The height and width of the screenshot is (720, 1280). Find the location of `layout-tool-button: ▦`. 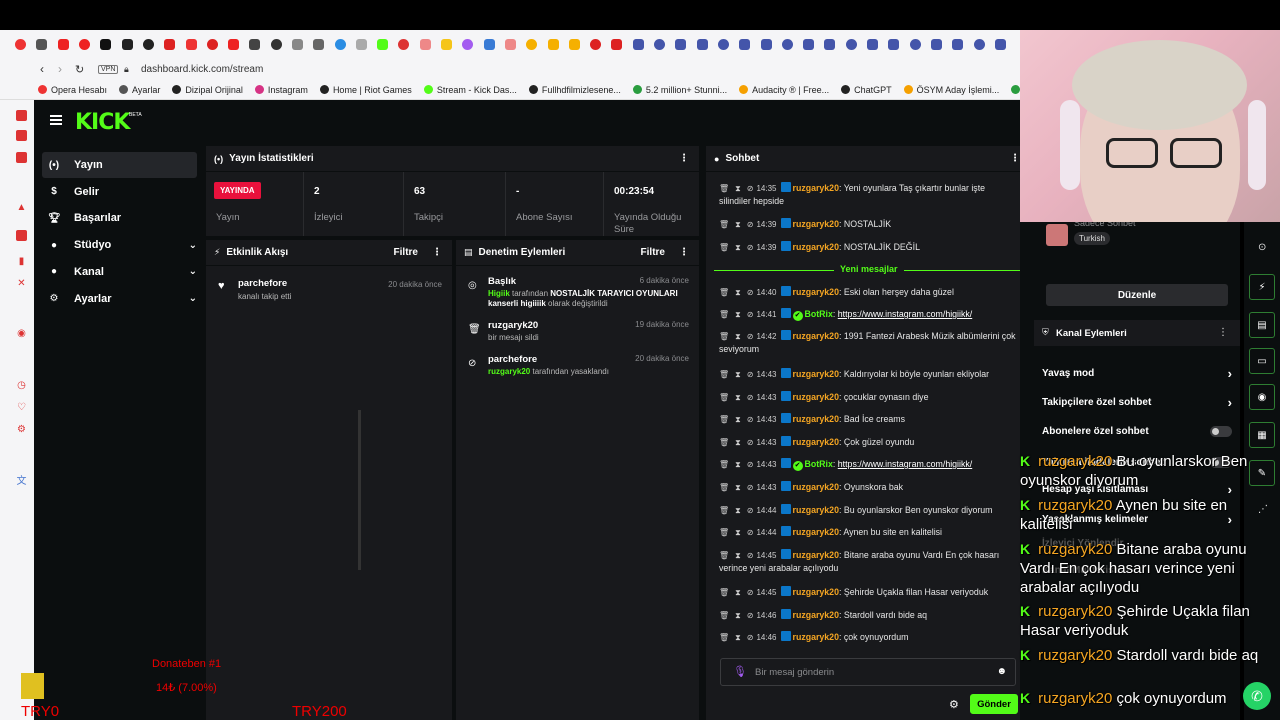

layout-tool-button: ▦ is located at coordinates (1262, 435).